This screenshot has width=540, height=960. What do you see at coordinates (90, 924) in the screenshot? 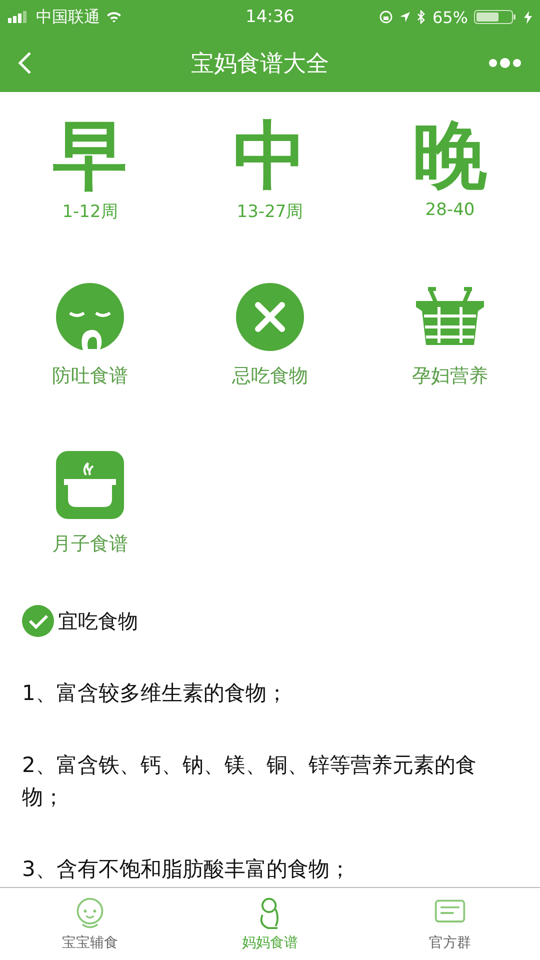
I see `tab-bar-item: 宝宝辅食` at bounding box center [90, 924].